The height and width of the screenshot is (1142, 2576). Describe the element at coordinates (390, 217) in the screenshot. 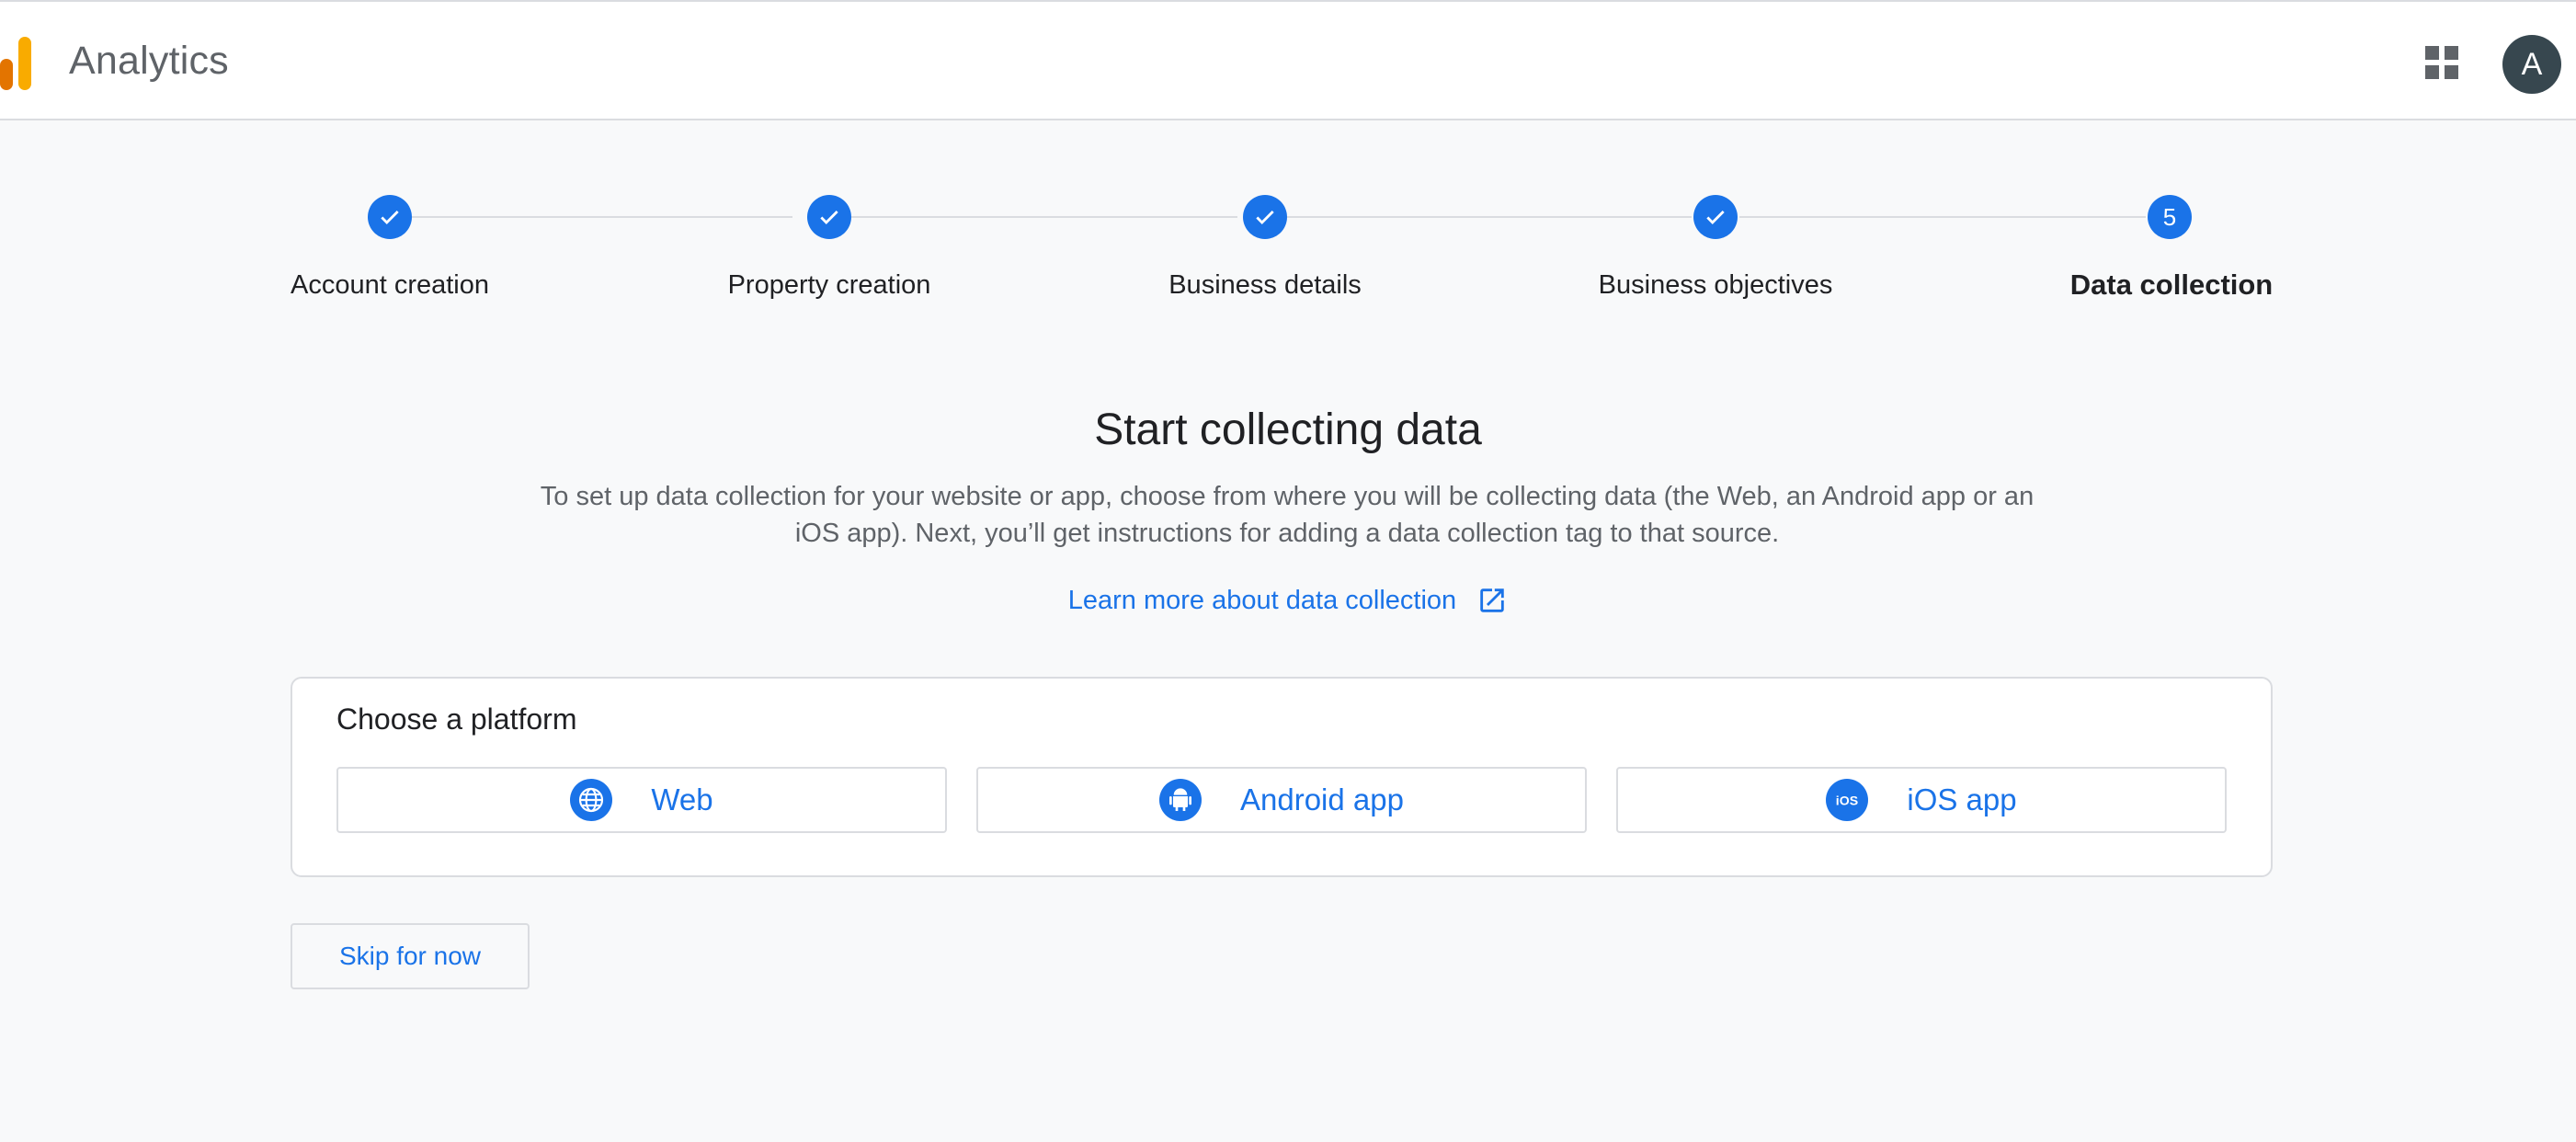

I see `step-1-complete-icon` at that location.